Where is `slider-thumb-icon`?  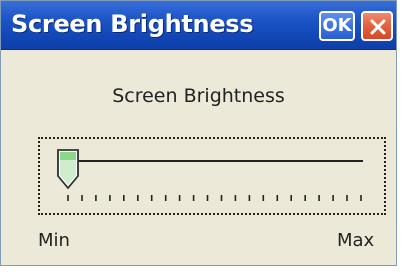 slider-thumb-icon is located at coordinates (68, 169).